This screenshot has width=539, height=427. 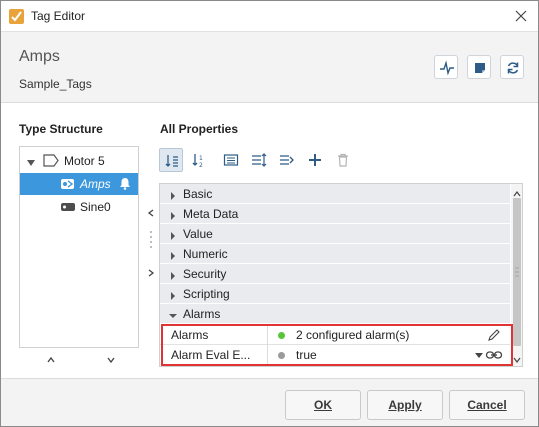 What do you see at coordinates (211, 214) in the screenshot?
I see `category-label: Meta Data` at bounding box center [211, 214].